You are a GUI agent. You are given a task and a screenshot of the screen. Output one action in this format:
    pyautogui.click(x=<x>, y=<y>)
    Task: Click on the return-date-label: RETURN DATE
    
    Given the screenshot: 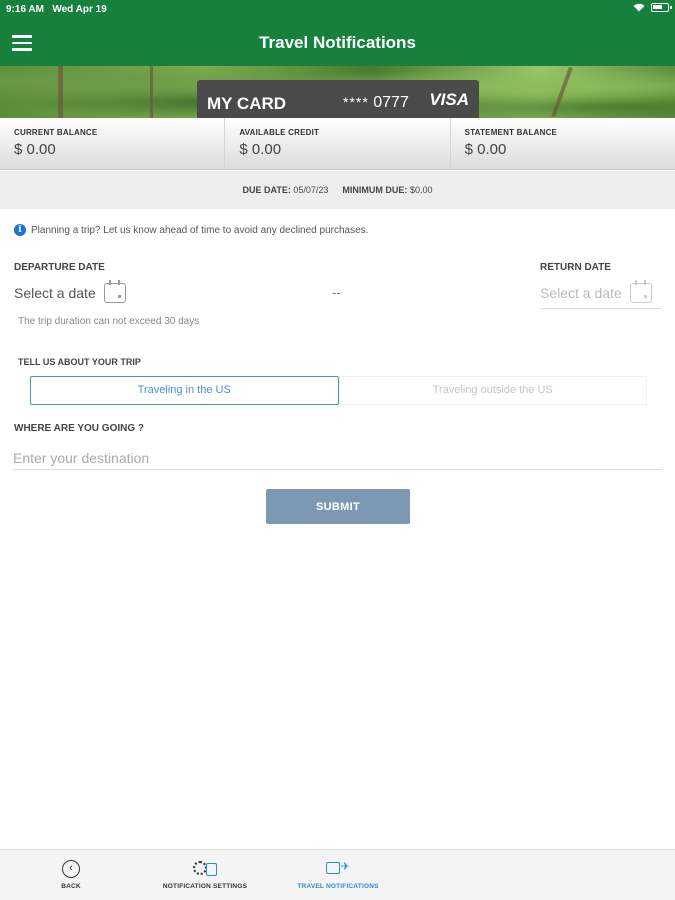 What is the action you would take?
    pyautogui.click(x=575, y=267)
    